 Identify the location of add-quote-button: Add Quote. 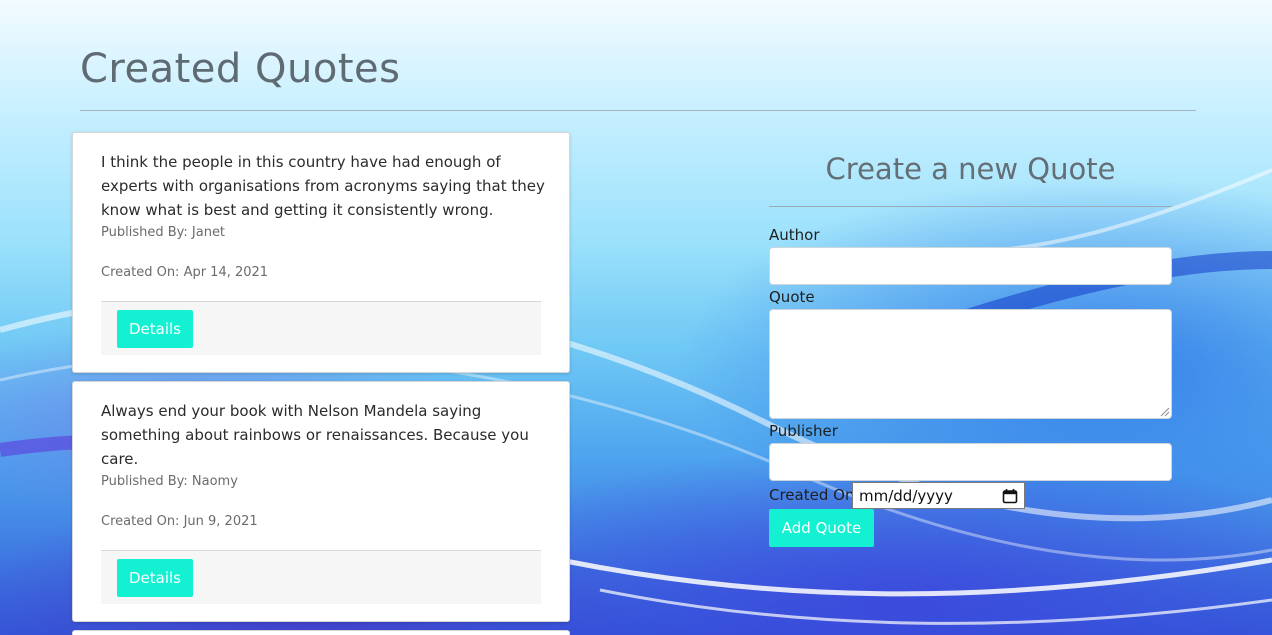
(821, 528).